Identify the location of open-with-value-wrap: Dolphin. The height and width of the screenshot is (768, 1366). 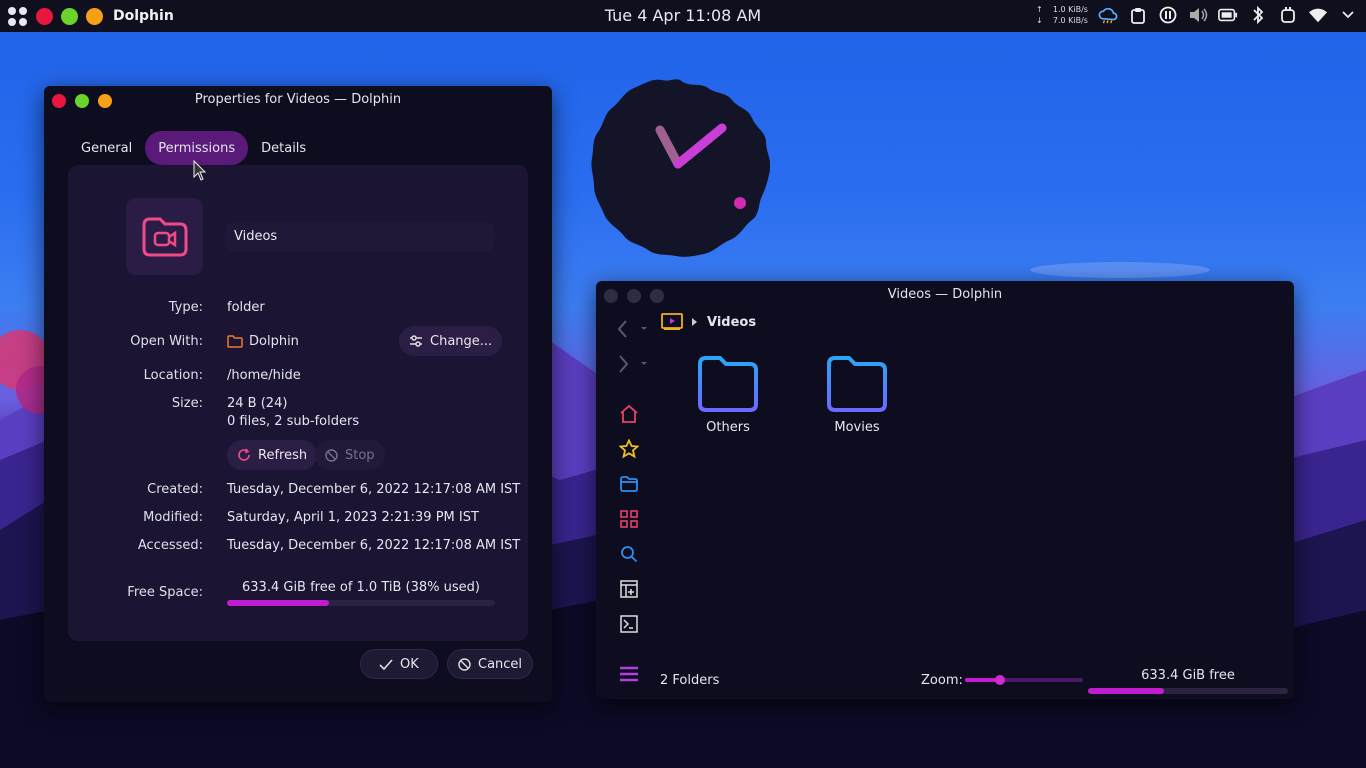
(263, 341).